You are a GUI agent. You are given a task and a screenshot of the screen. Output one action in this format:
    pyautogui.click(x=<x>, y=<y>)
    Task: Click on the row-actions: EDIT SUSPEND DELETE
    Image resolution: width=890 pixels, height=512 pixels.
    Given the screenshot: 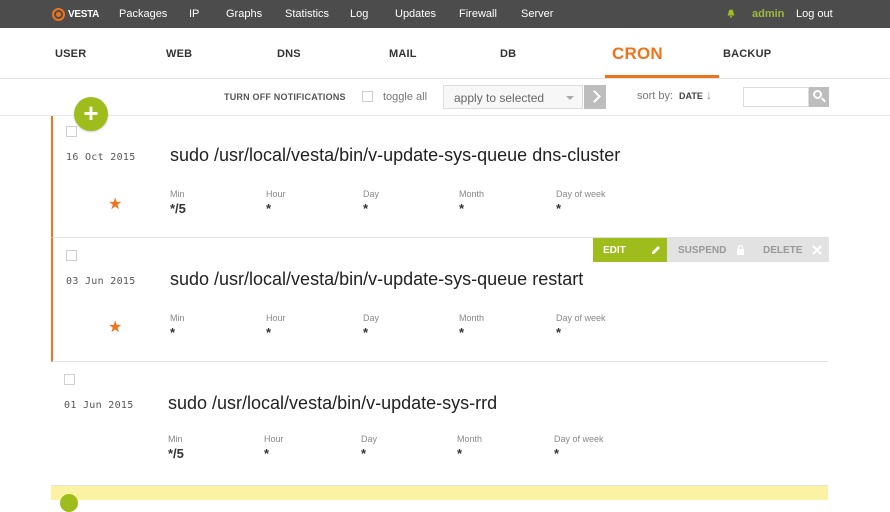 What is the action you would take?
    pyautogui.click(x=711, y=250)
    